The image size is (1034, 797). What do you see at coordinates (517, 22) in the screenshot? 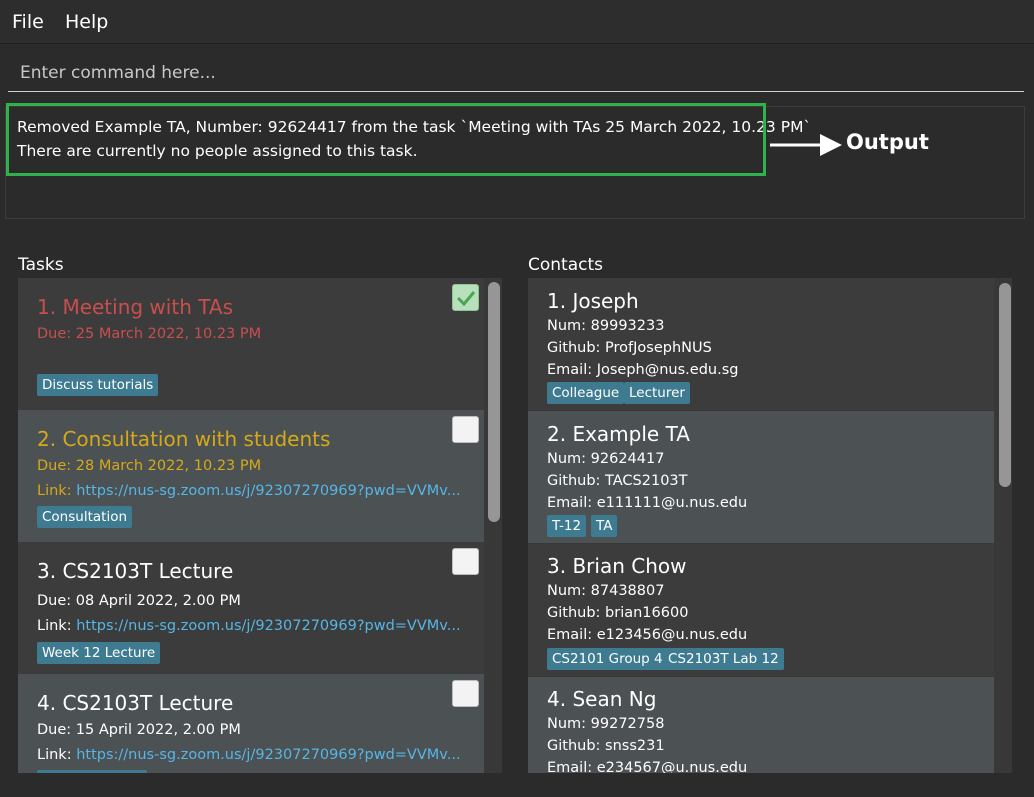
I see `menu-bar: File Help` at bounding box center [517, 22].